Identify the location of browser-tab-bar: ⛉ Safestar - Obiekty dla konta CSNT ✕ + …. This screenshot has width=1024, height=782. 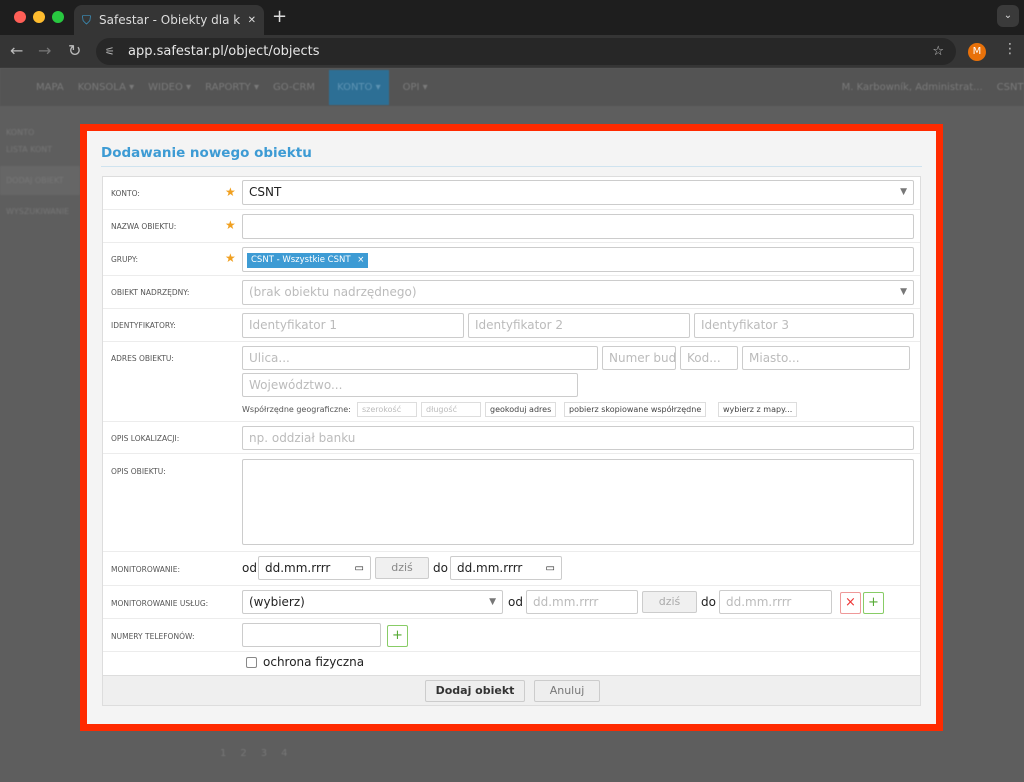
(512, 17).